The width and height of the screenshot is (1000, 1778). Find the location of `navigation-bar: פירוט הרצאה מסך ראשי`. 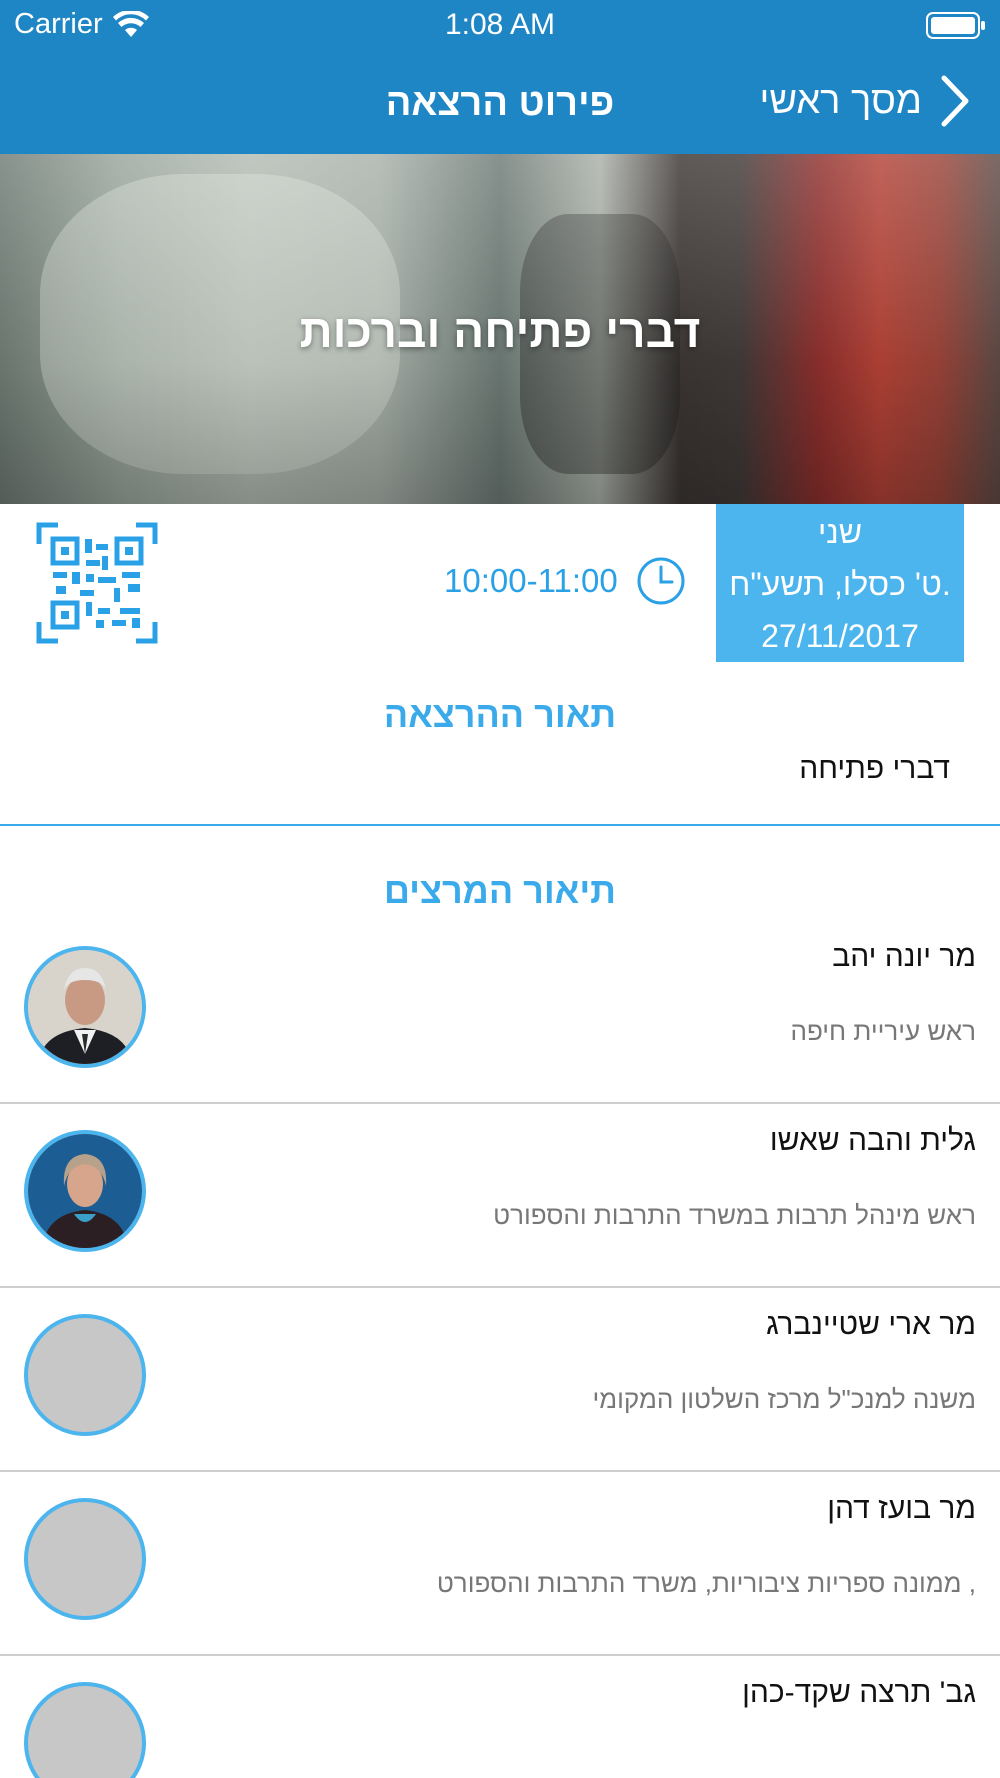

navigation-bar: פירוט הרצאה מסך ראשי is located at coordinates (500, 103).